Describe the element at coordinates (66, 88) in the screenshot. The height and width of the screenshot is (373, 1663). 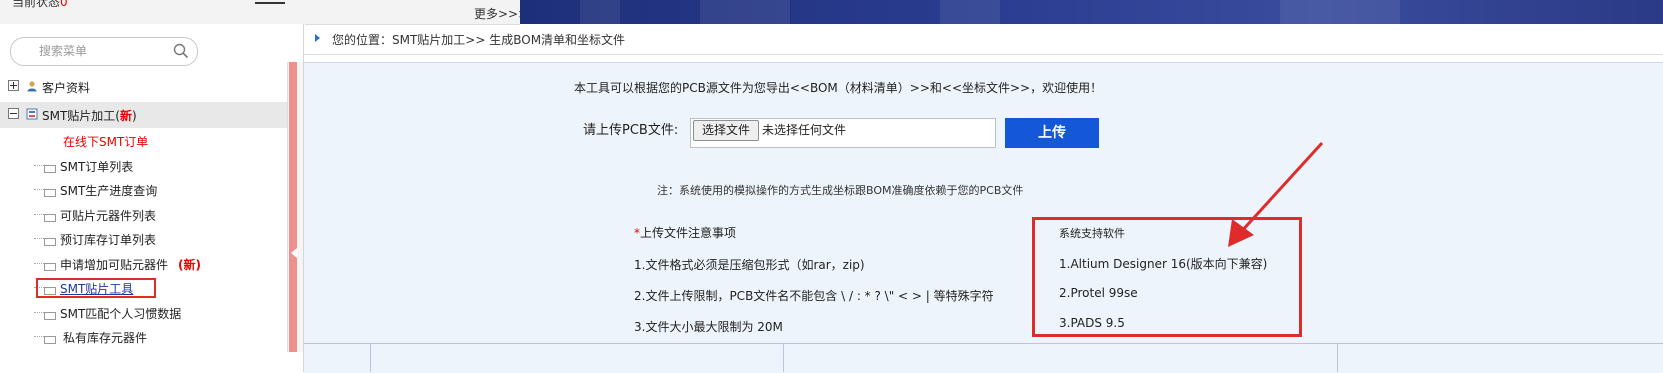
I see `sidebar-group-label: 客户资料` at that location.